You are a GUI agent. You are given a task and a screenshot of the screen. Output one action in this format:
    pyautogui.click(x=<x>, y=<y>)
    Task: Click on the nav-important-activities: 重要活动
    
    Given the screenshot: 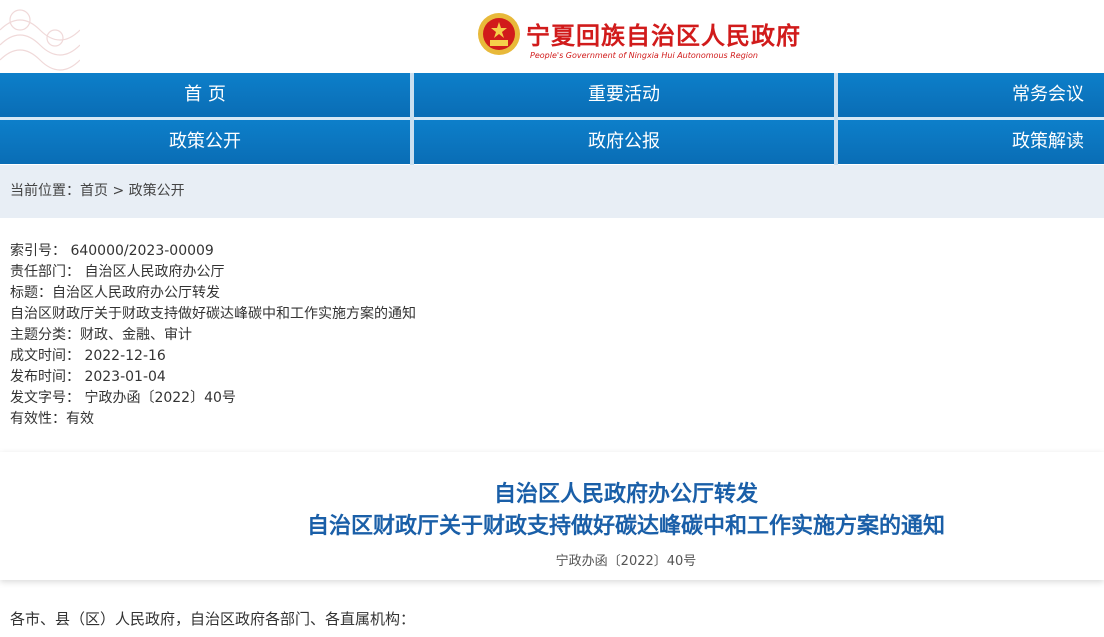 What is the action you would take?
    pyautogui.click(x=624, y=95)
    